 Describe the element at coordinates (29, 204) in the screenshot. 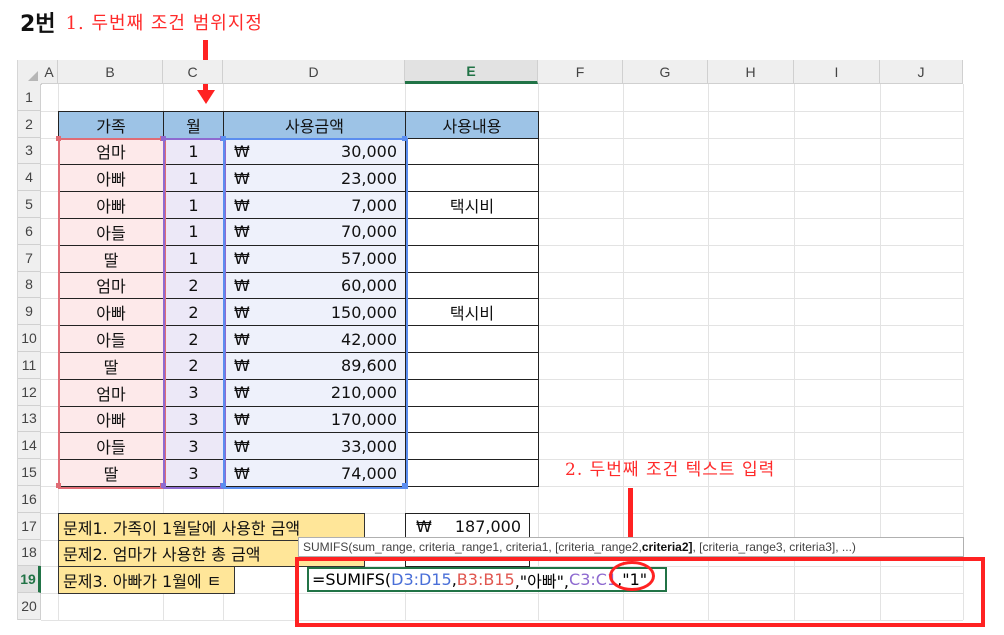

I see `row-header-5: 5` at that location.